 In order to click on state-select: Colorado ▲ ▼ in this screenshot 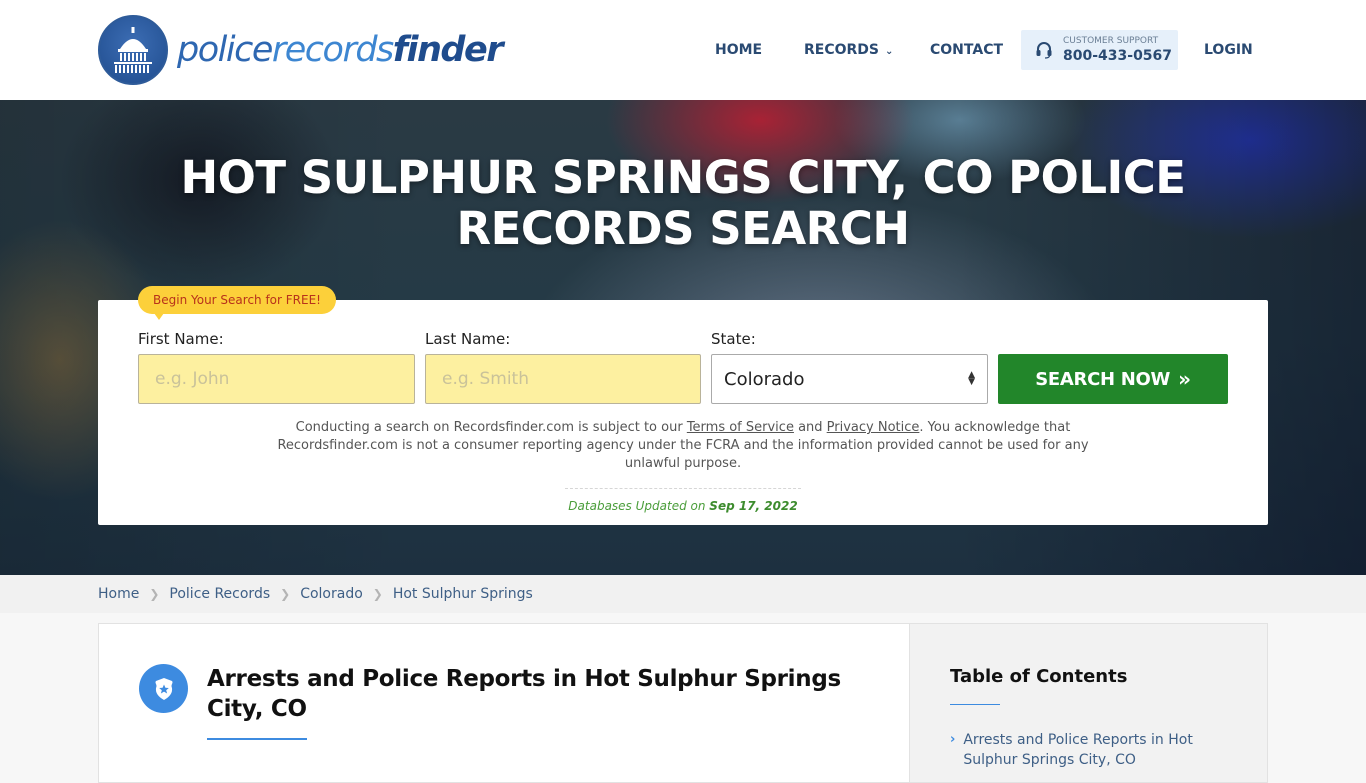, I will do `click(849, 379)`.